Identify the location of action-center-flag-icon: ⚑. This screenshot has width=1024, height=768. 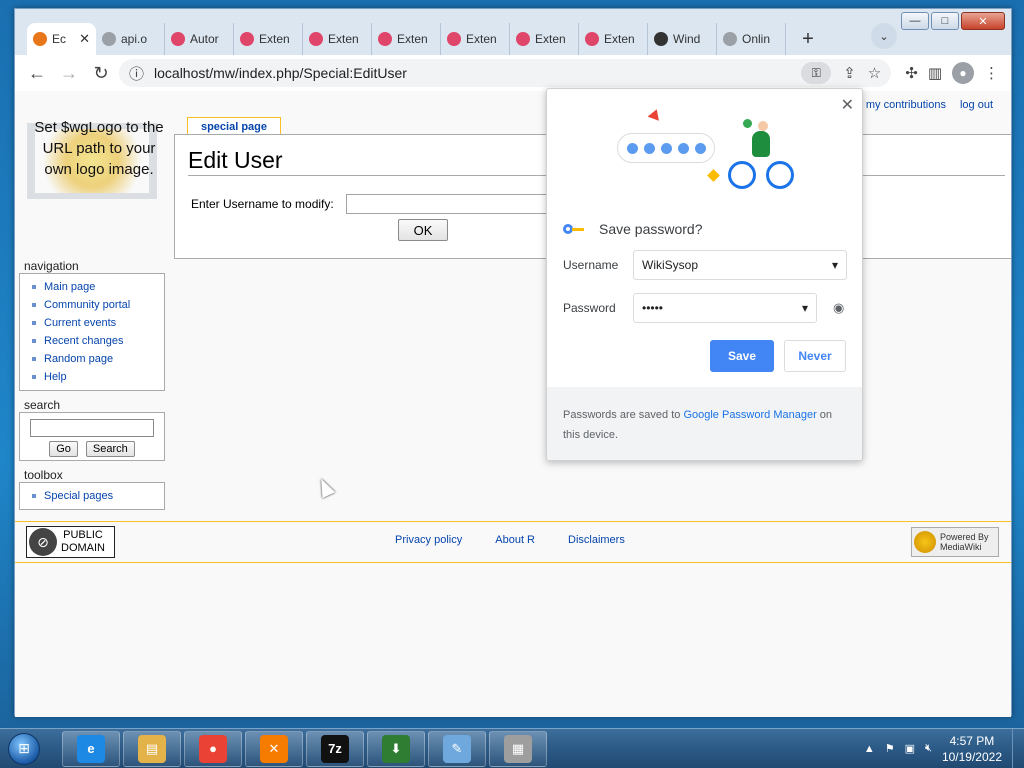
(890, 748).